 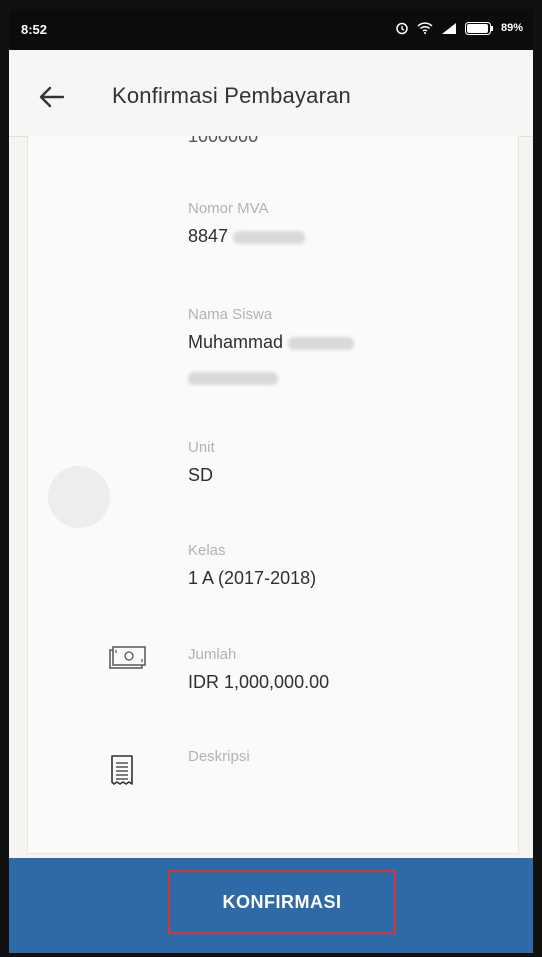 I want to click on field-label: Jumlah, so click(x=212, y=654).